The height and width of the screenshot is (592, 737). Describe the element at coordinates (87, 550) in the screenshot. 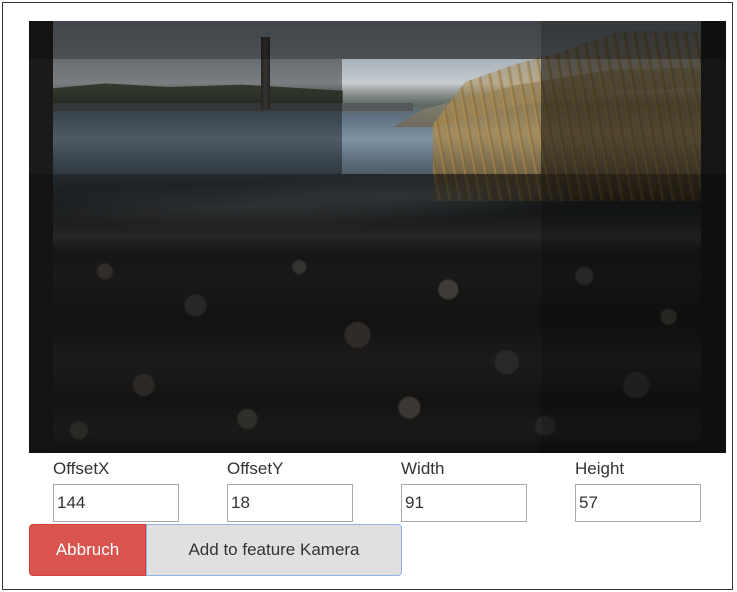

I see `cancel-button: Abbruch` at that location.